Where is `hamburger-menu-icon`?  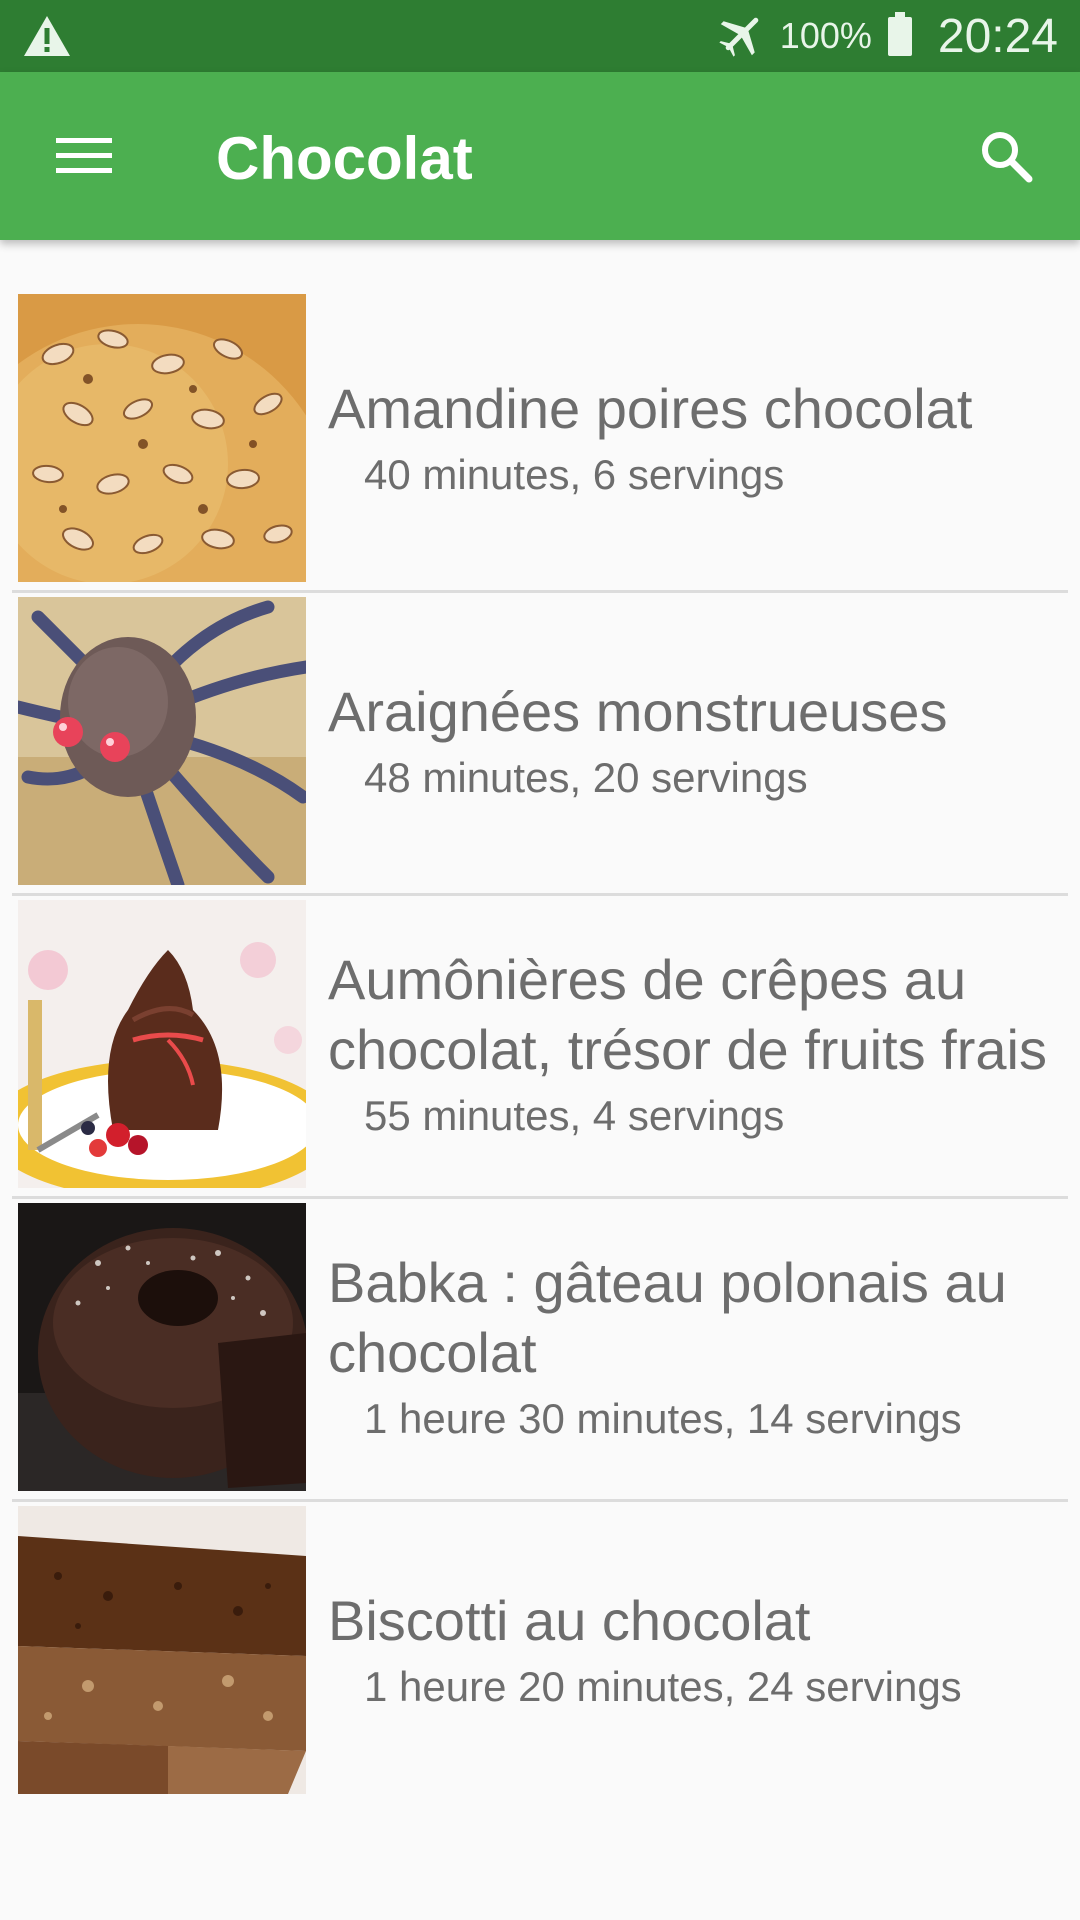 hamburger-menu-icon is located at coordinates (84, 158).